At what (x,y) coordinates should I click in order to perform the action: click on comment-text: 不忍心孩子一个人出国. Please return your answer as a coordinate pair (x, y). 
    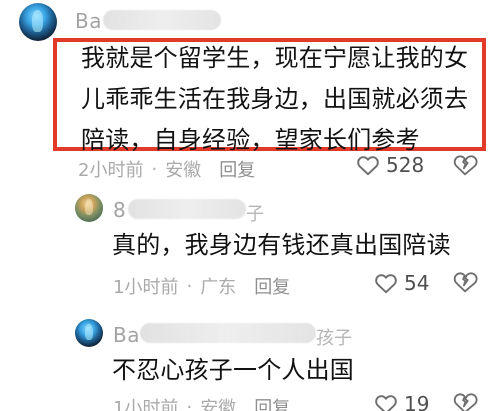
    Looking at the image, I should click on (233, 370).